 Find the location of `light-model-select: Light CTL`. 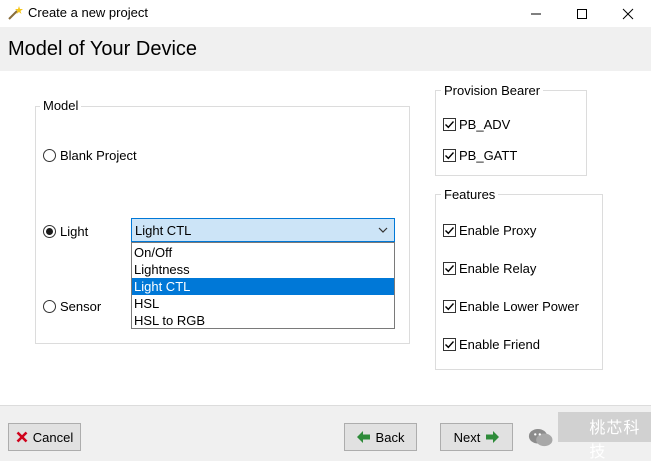

light-model-select: Light CTL is located at coordinates (263, 230).